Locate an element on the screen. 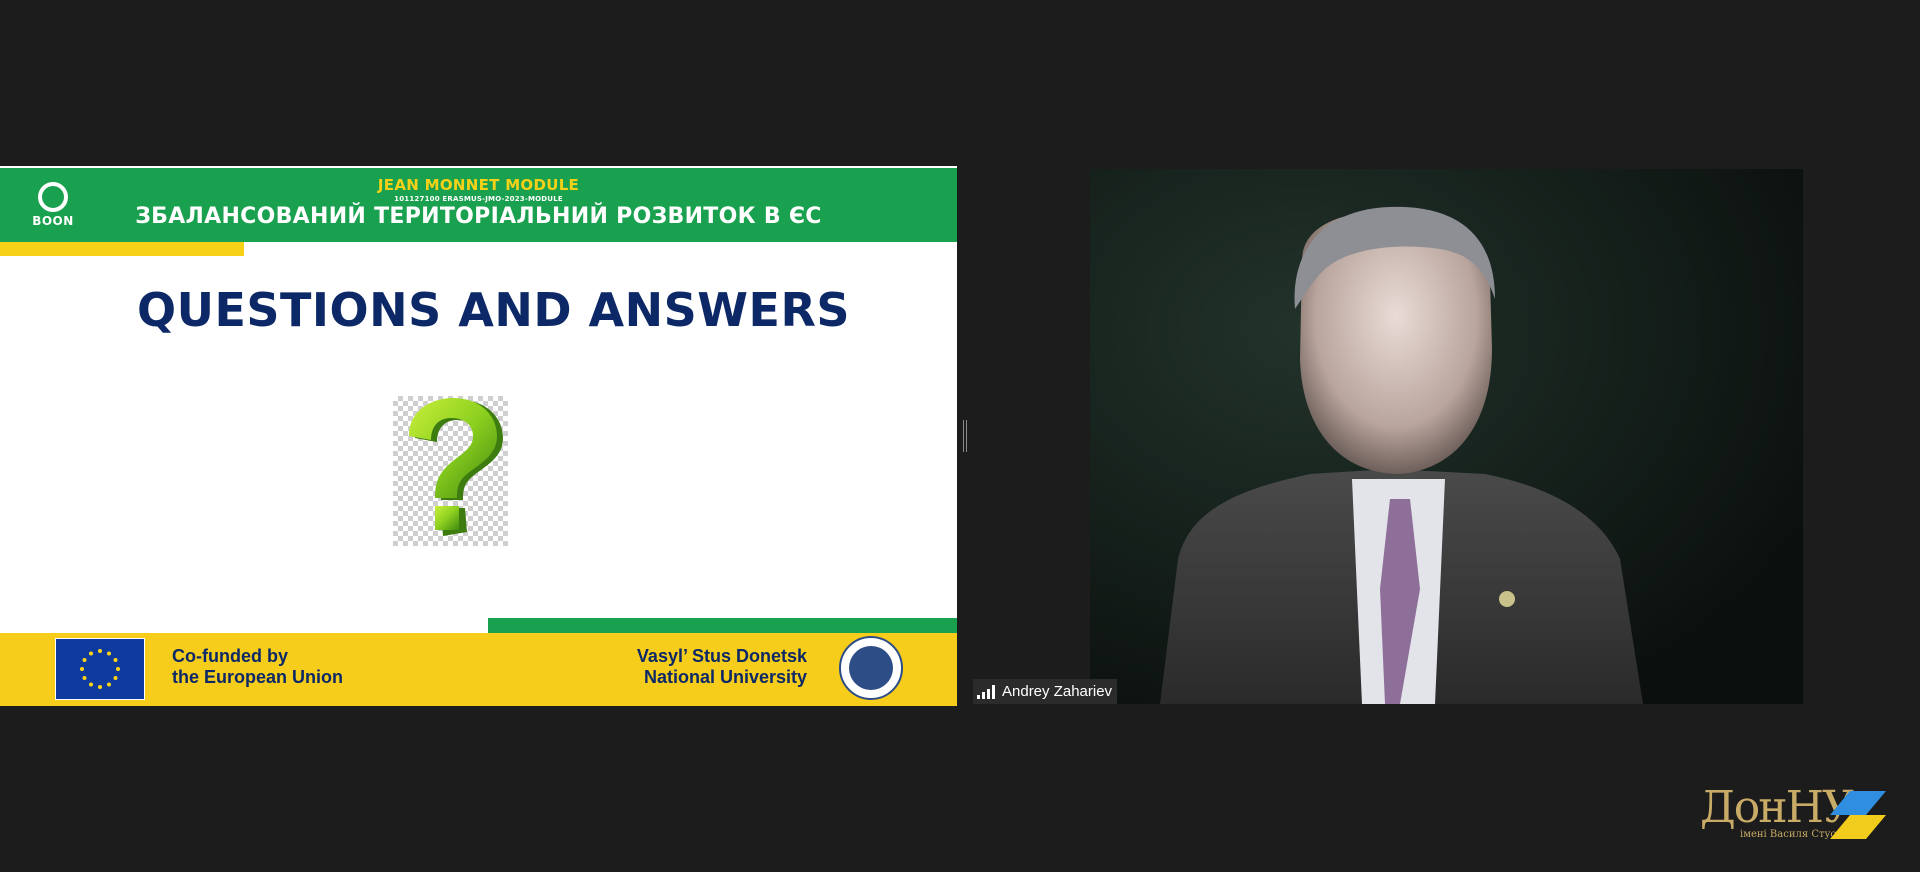  cofunded-text: Co-funded by the European Union is located at coordinates (257, 667).